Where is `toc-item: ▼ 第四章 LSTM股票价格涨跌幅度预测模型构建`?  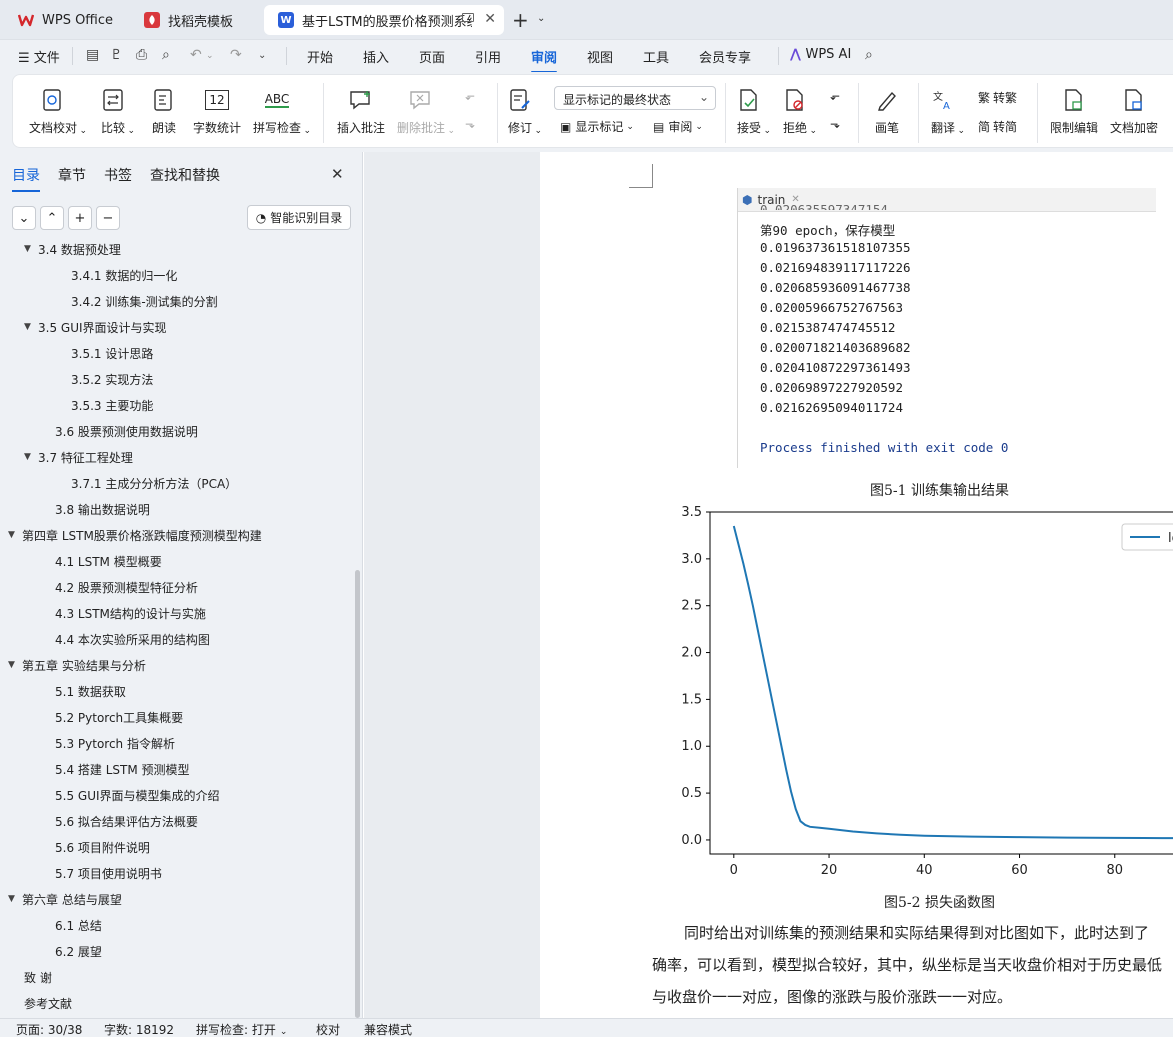 toc-item: ▼ 第四章 LSTM股票价格涨跌幅度预测模型构建 is located at coordinates (135, 535).